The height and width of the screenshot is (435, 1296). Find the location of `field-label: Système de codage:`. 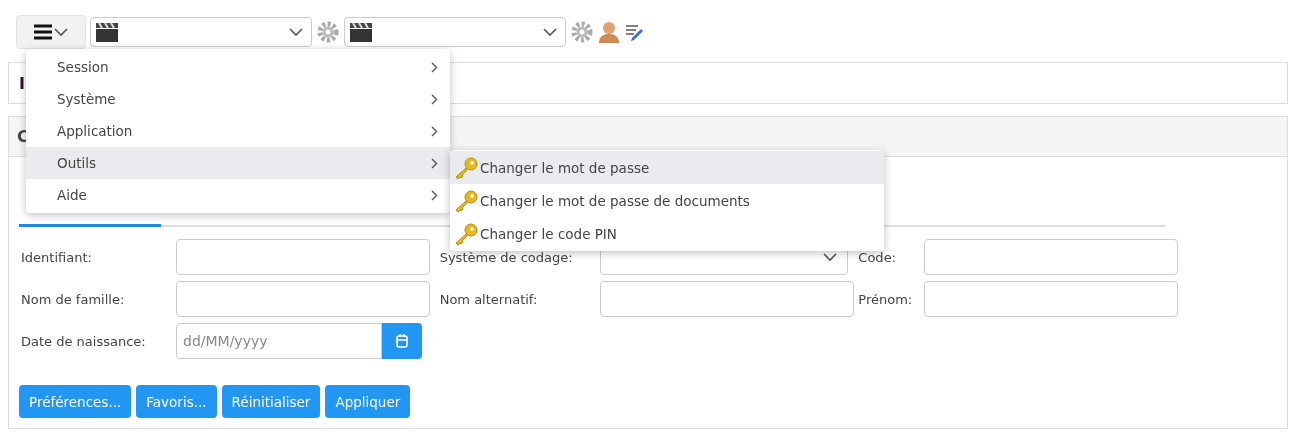

field-label: Système de codage: is located at coordinates (506, 257).